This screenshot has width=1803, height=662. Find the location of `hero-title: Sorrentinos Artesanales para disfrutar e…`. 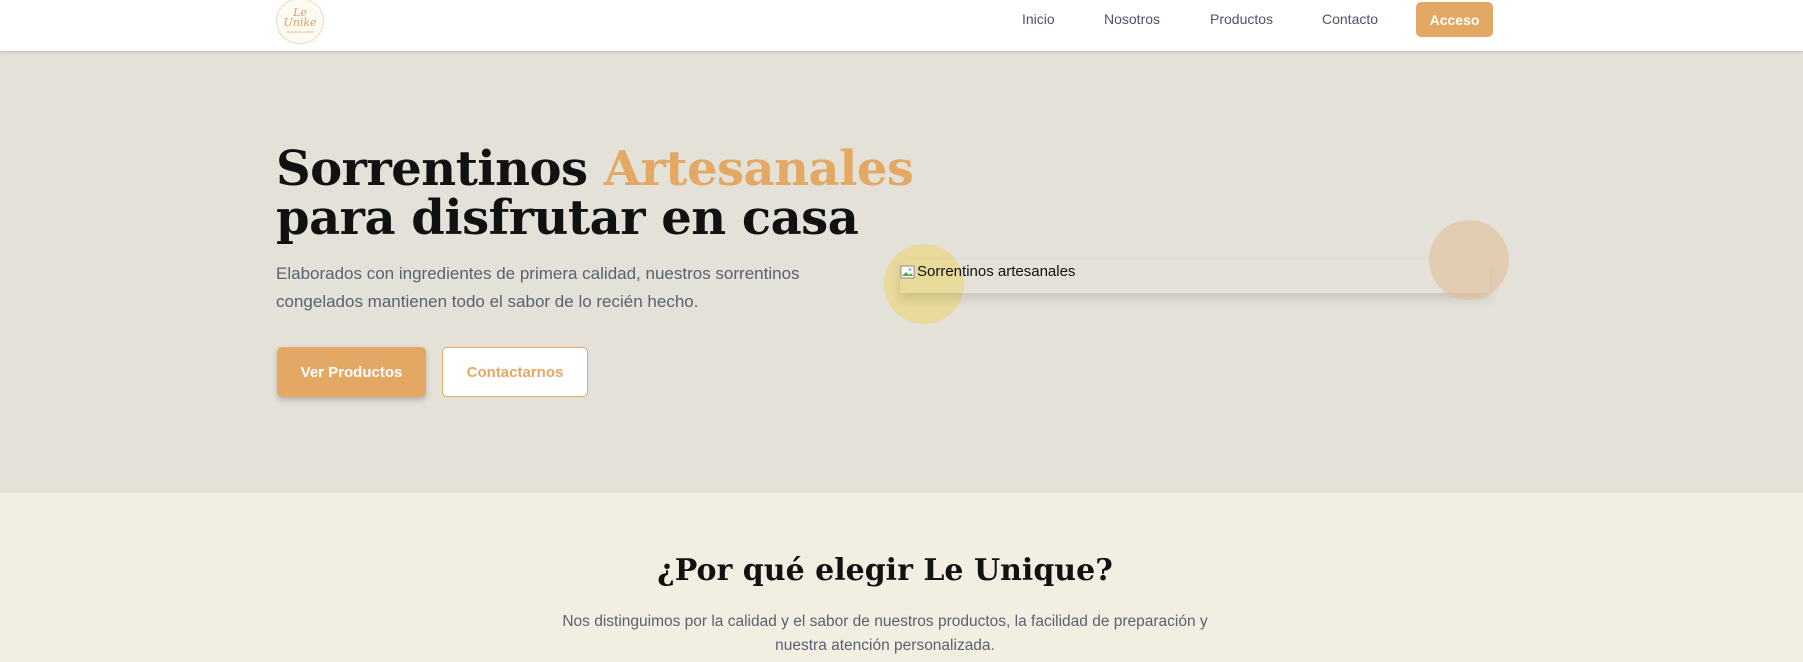

hero-title: Sorrentinos Artesanales para disfrutar e… is located at coordinates (595, 195).